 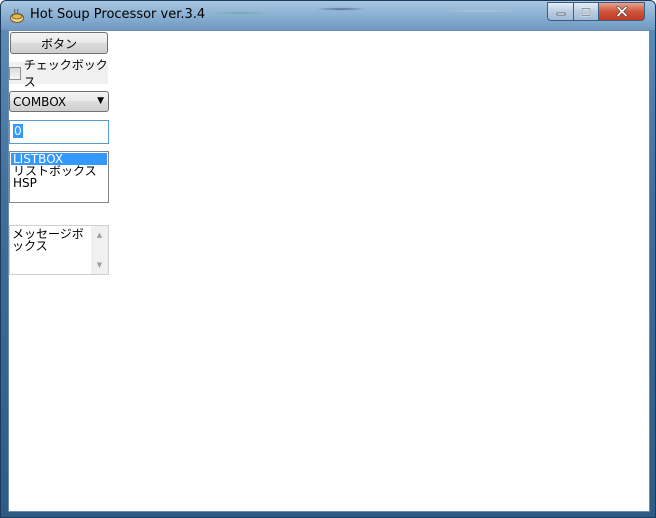 I want to click on close-icon, so click(x=621, y=11).